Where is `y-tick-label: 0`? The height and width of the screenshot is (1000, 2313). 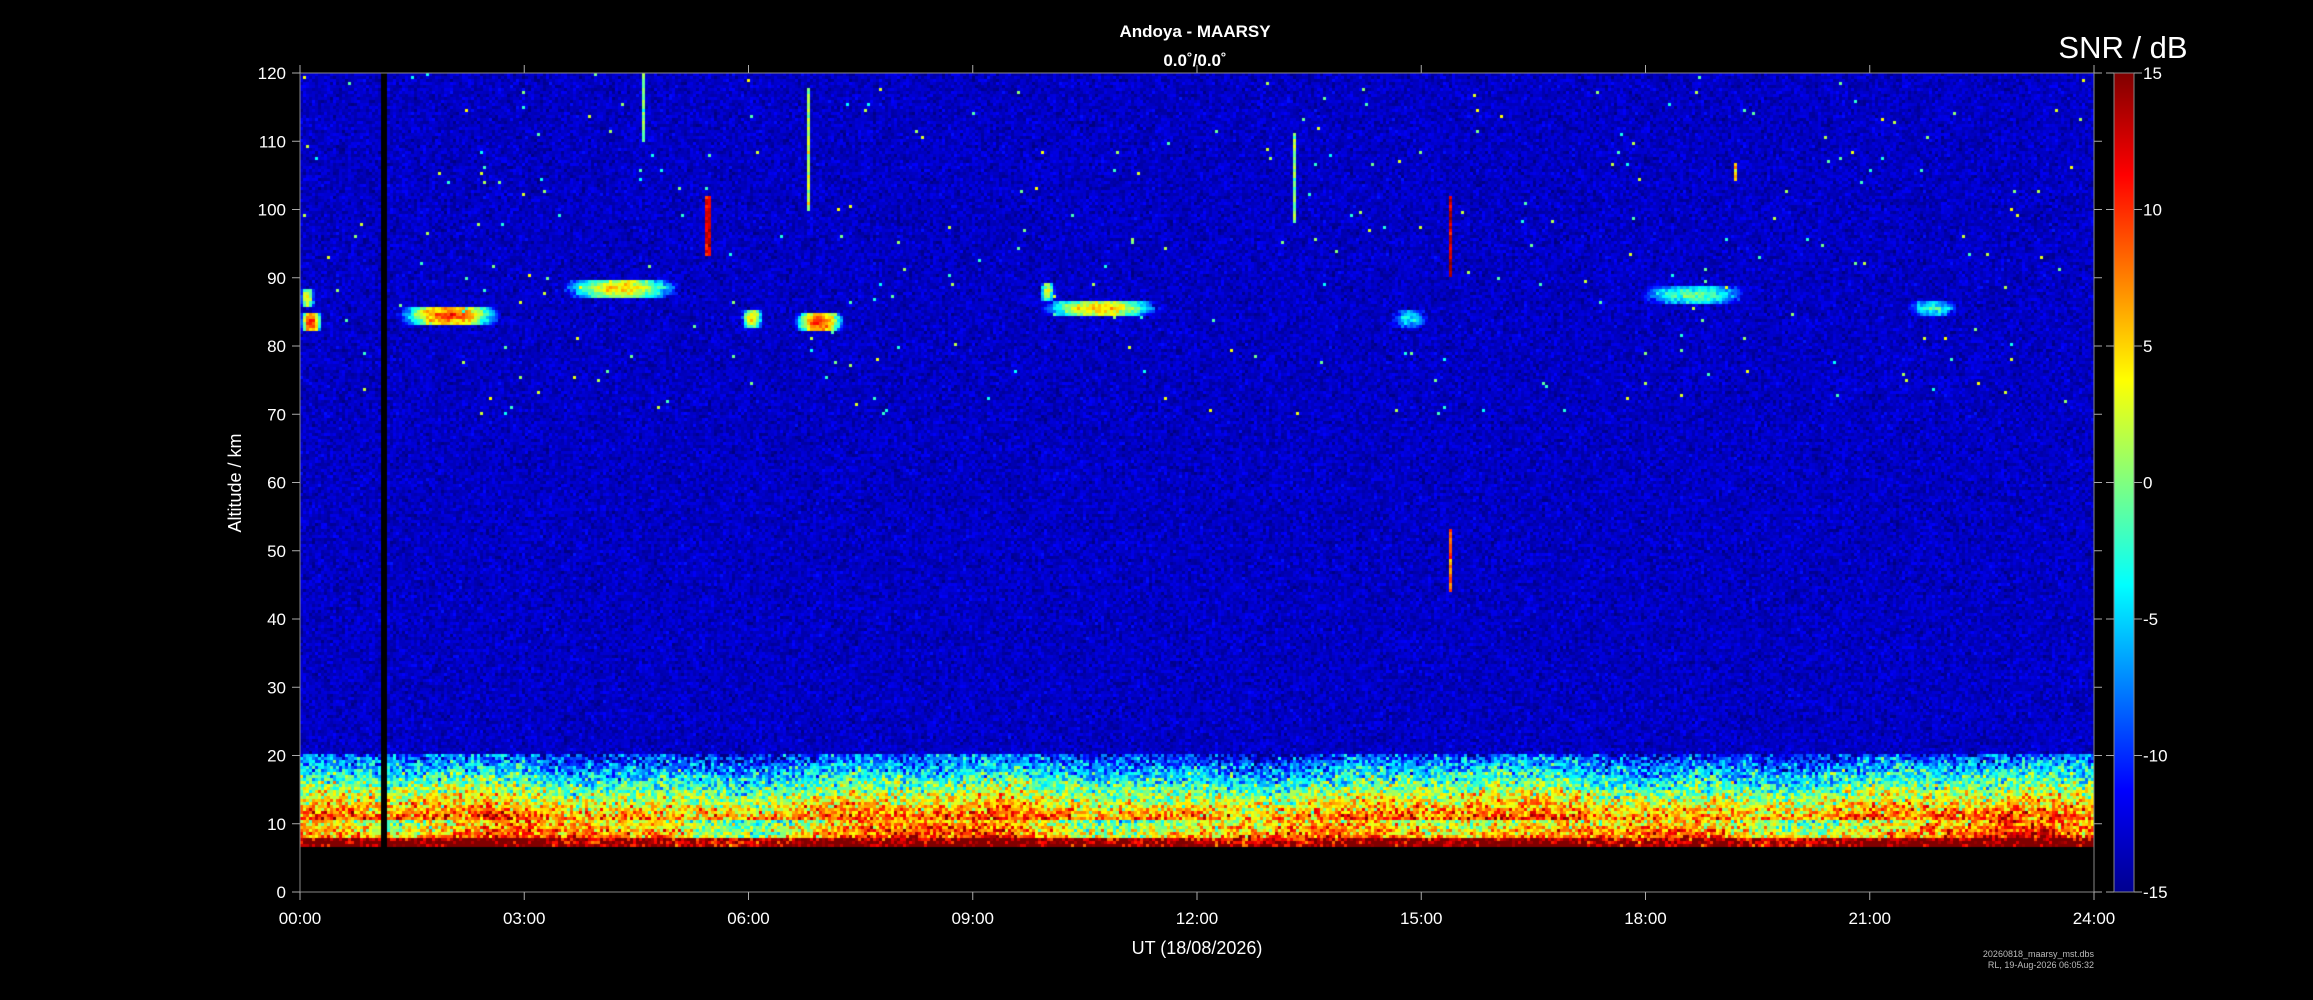
y-tick-label: 0 is located at coordinates (281, 892).